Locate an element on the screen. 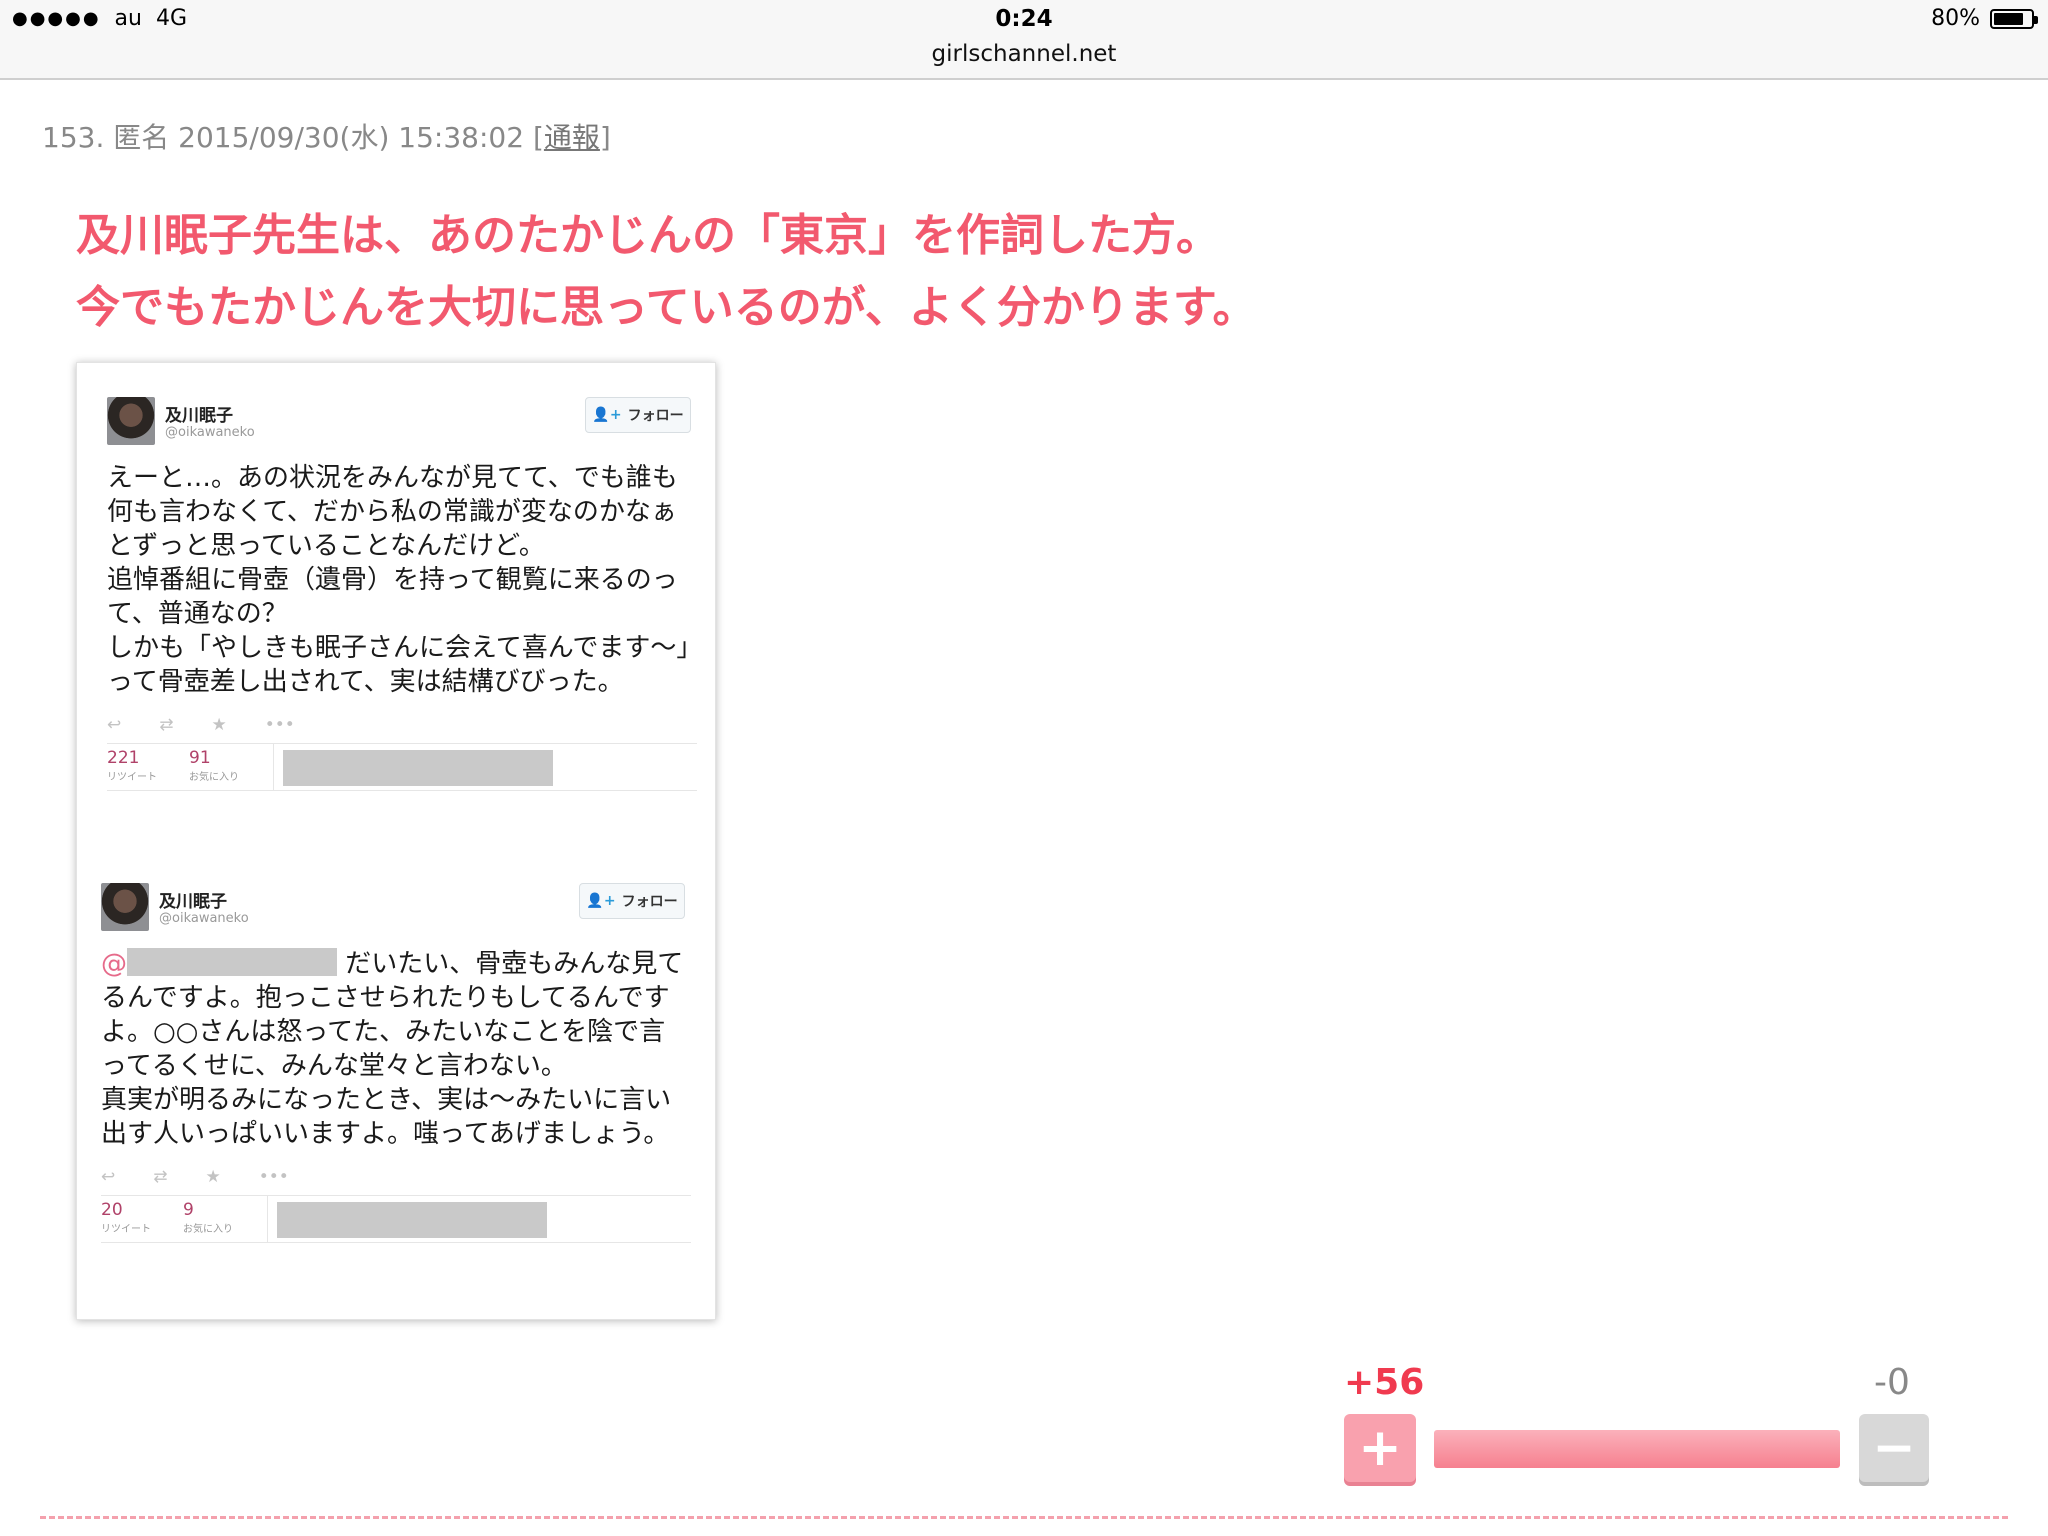 The image size is (2048, 1536). comment-divider is located at coordinates (1024, 1517).